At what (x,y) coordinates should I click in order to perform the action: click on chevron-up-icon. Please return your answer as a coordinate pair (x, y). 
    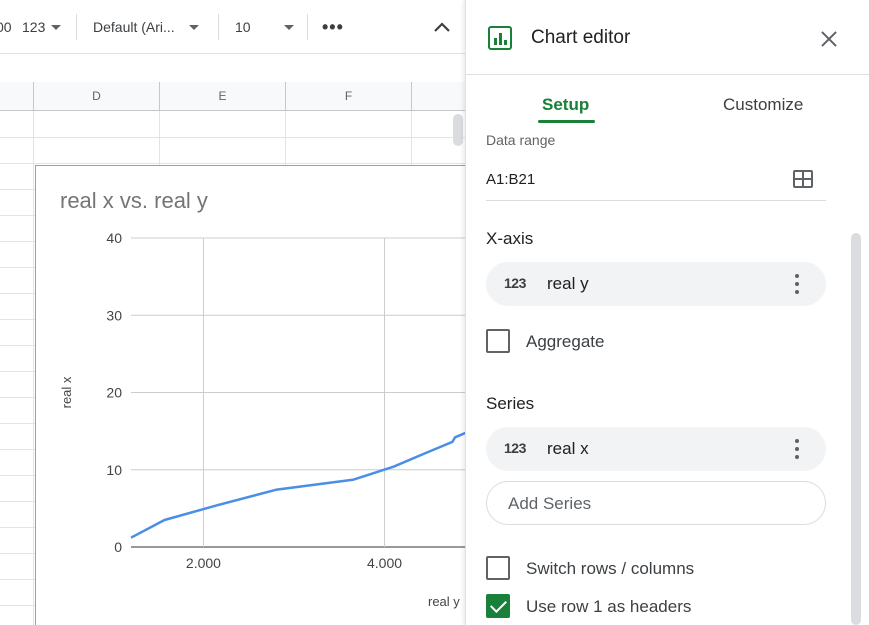
    Looking at the image, I should click on (442, 27).